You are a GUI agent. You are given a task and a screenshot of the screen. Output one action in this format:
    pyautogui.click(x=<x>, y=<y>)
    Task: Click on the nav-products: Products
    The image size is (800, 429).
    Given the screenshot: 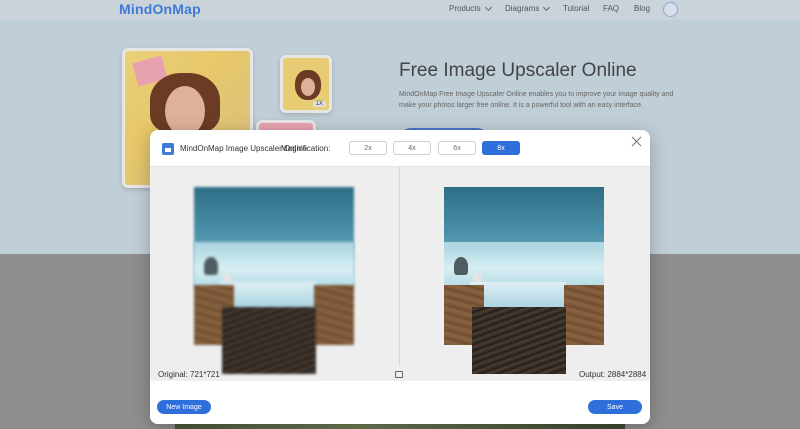 What is the action you would take?
    pyautogui.click(x=470, y=8)
    